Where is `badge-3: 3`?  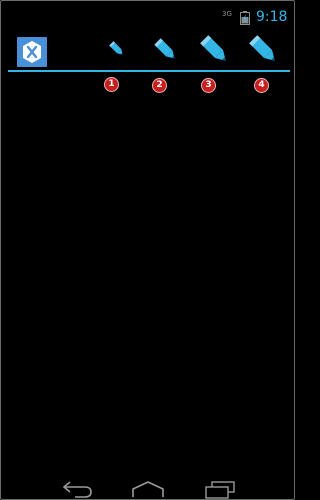
badge-3: 3 is located at coordinates (208, 85).